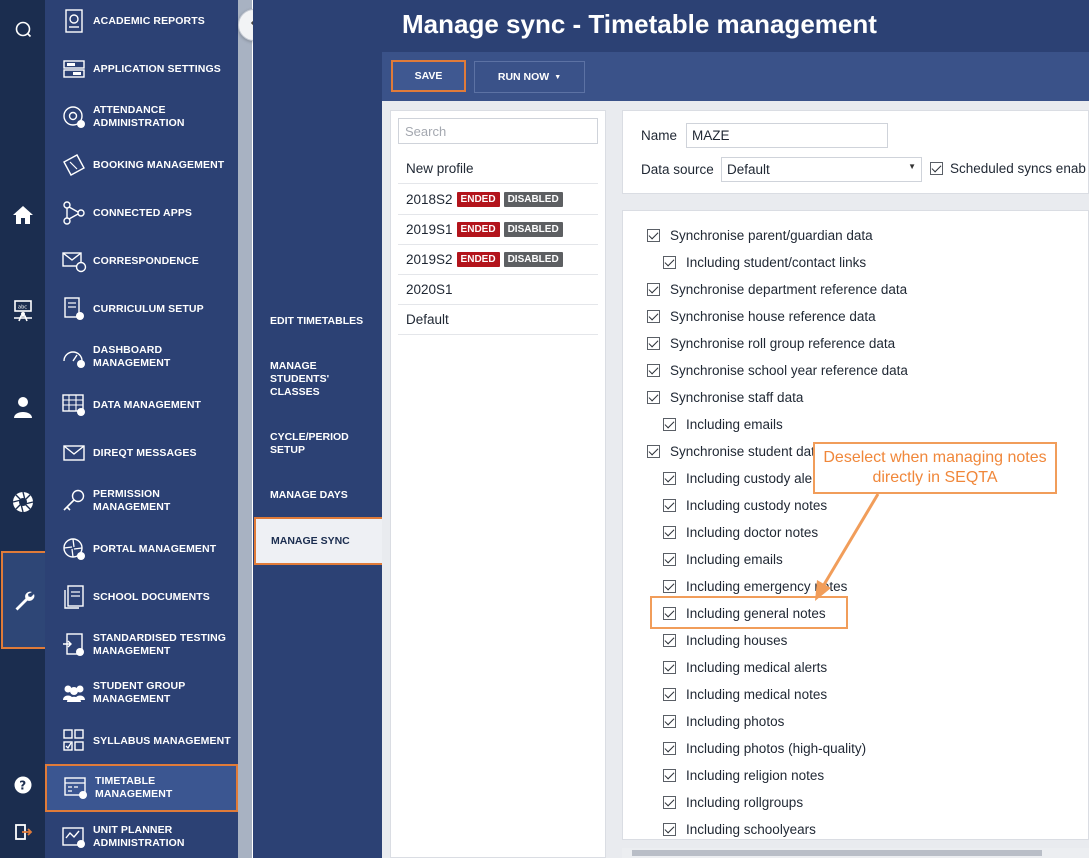 The height and width of the screenshot is (858, 1089). I want to click on sync-option: Including custody alerts, so click(745, 478).